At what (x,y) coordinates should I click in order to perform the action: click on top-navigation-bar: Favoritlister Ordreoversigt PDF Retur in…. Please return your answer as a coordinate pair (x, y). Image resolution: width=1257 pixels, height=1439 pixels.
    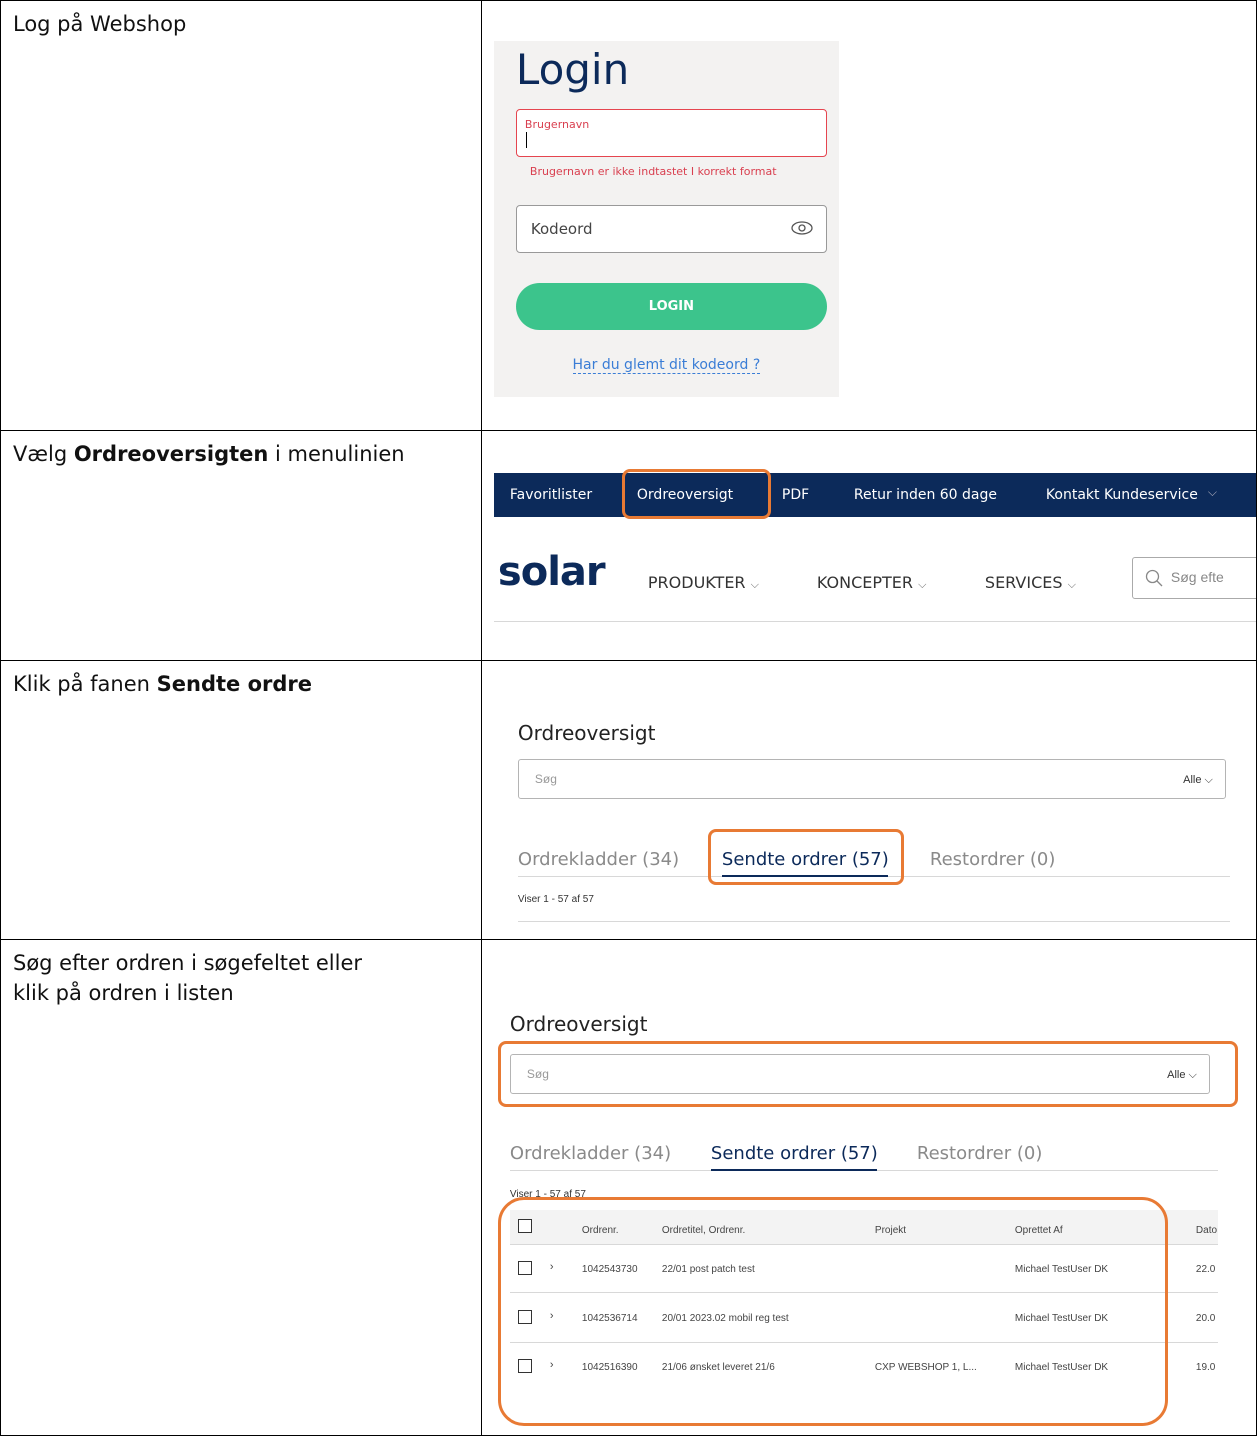
    Looking at the image, I should click on (874, 495).